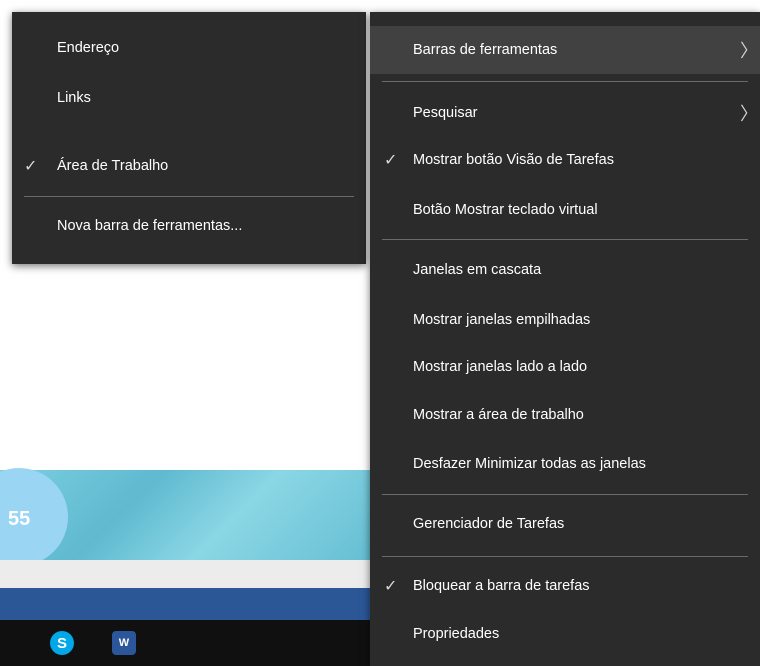 This screenshot has width=760, height=666. I want to click on menu-item-empilhadas: Mostrar janelas empilhadas, so click(565, 320).